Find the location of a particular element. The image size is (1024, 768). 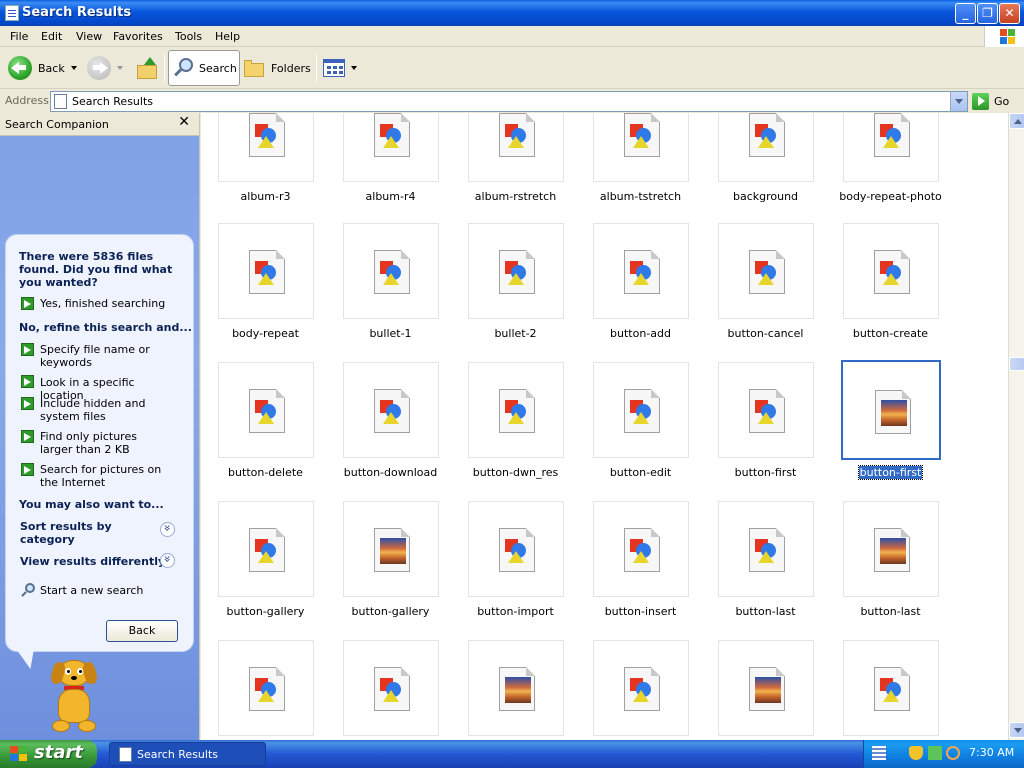

minimize-button: _ is located at coordinates (965, 13).